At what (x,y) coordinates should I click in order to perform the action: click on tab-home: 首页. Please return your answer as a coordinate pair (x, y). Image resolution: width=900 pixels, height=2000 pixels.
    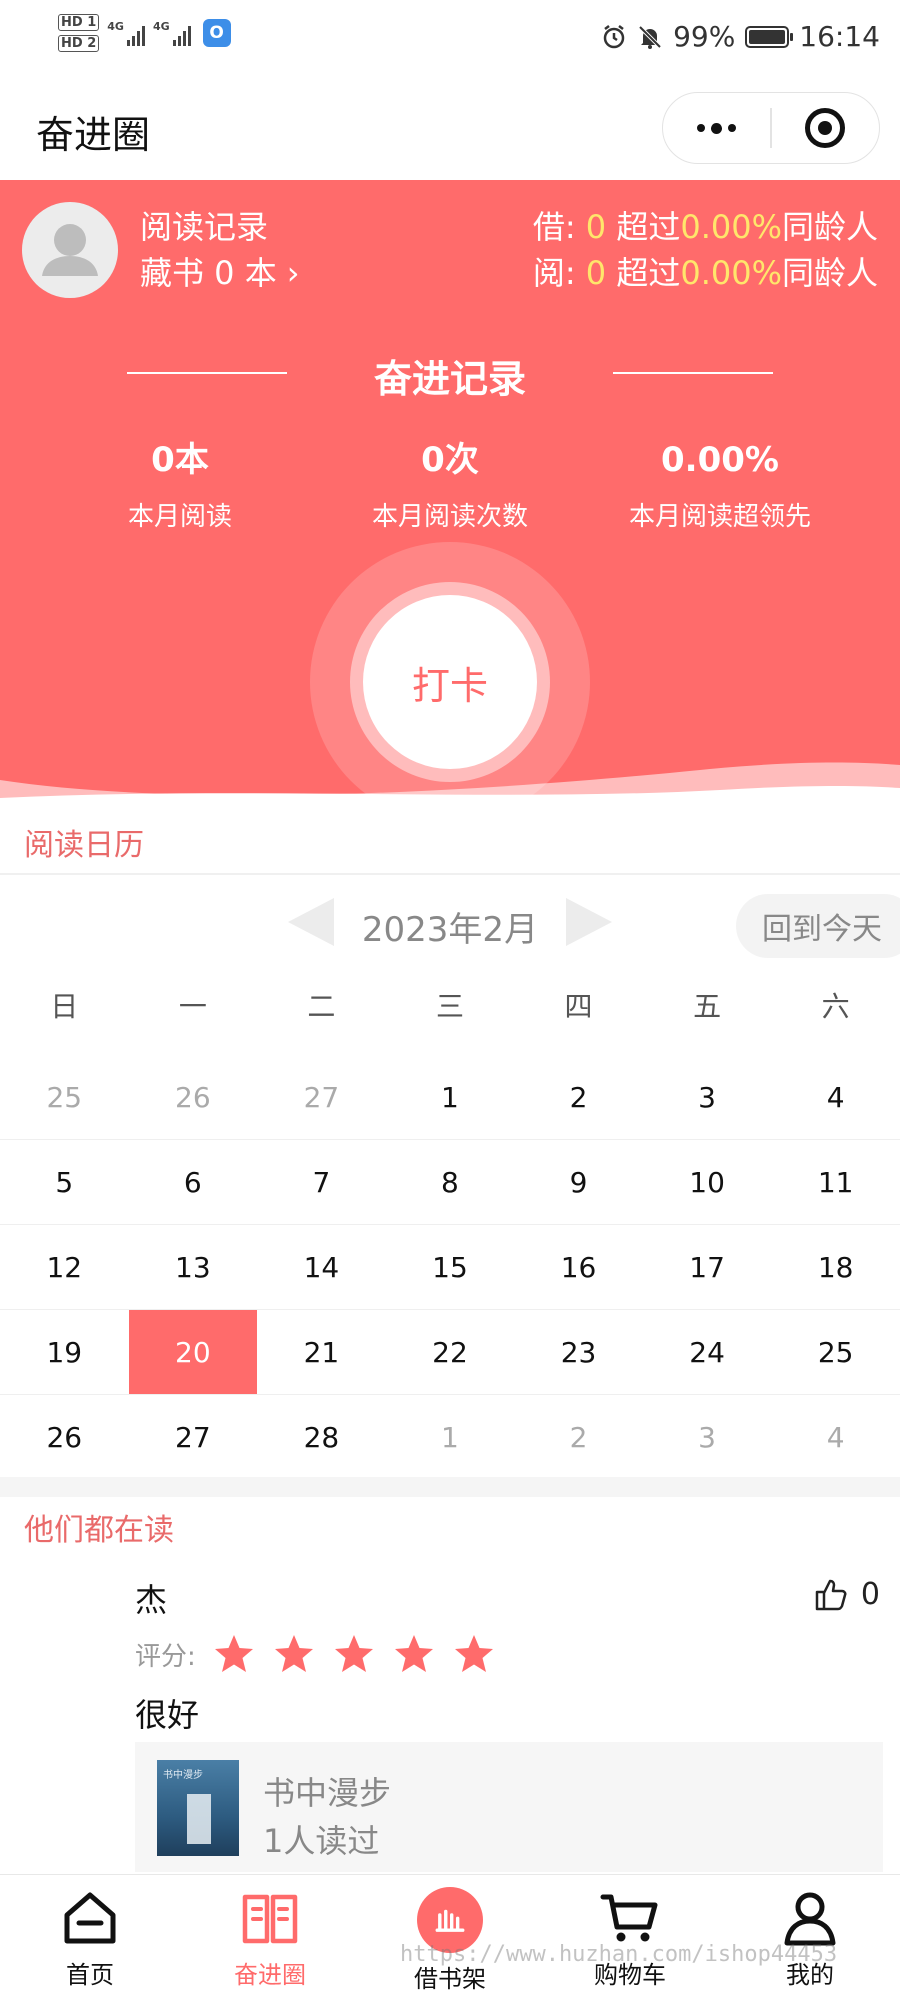
    Looking at the image, I should click on (90, 1938).